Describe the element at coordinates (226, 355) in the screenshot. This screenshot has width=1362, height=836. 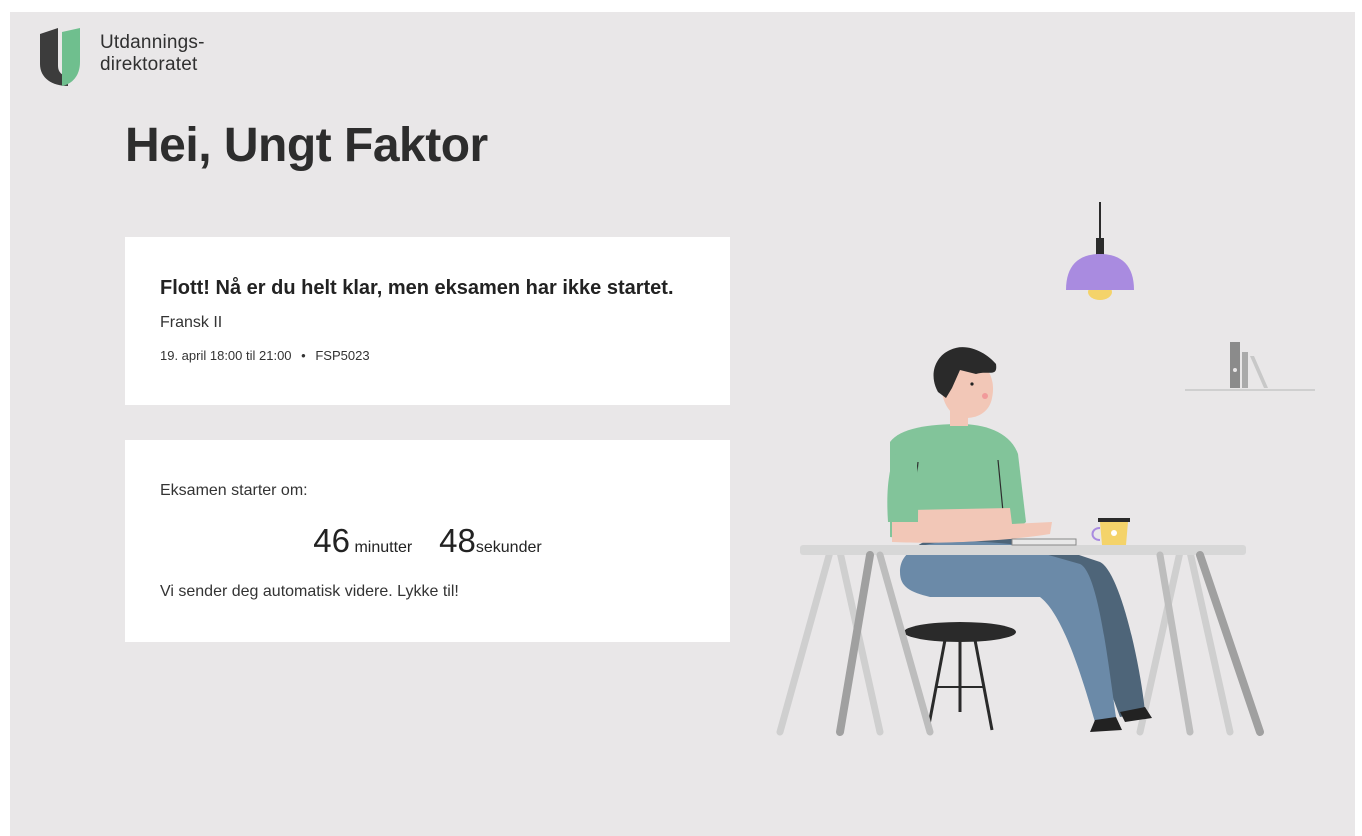
I see `exam-time: 19. april 18:00 til 21:00` at that location.